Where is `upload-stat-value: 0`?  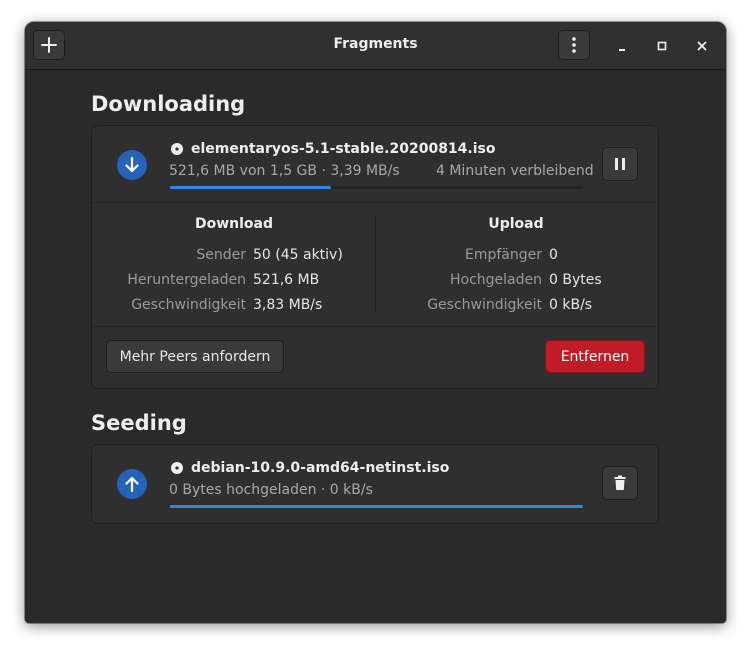
upload-stat-value: 0 is located at coordinates (553, 255).